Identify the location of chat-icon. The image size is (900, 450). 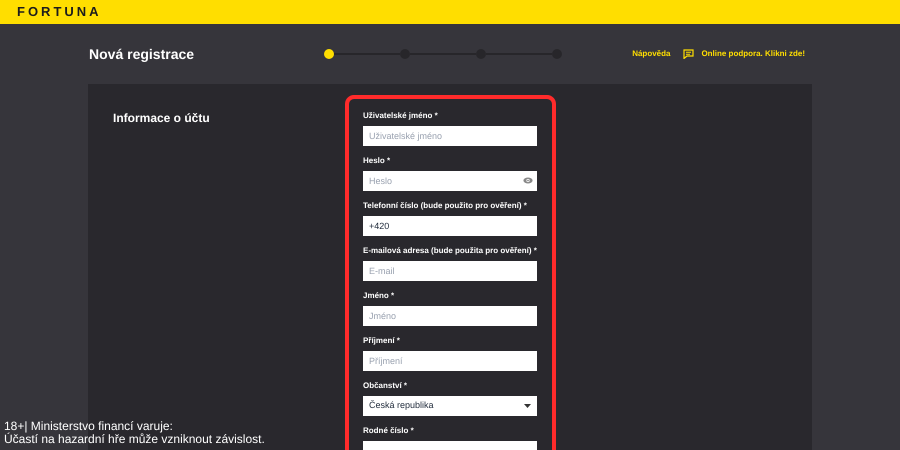
(688, 54).